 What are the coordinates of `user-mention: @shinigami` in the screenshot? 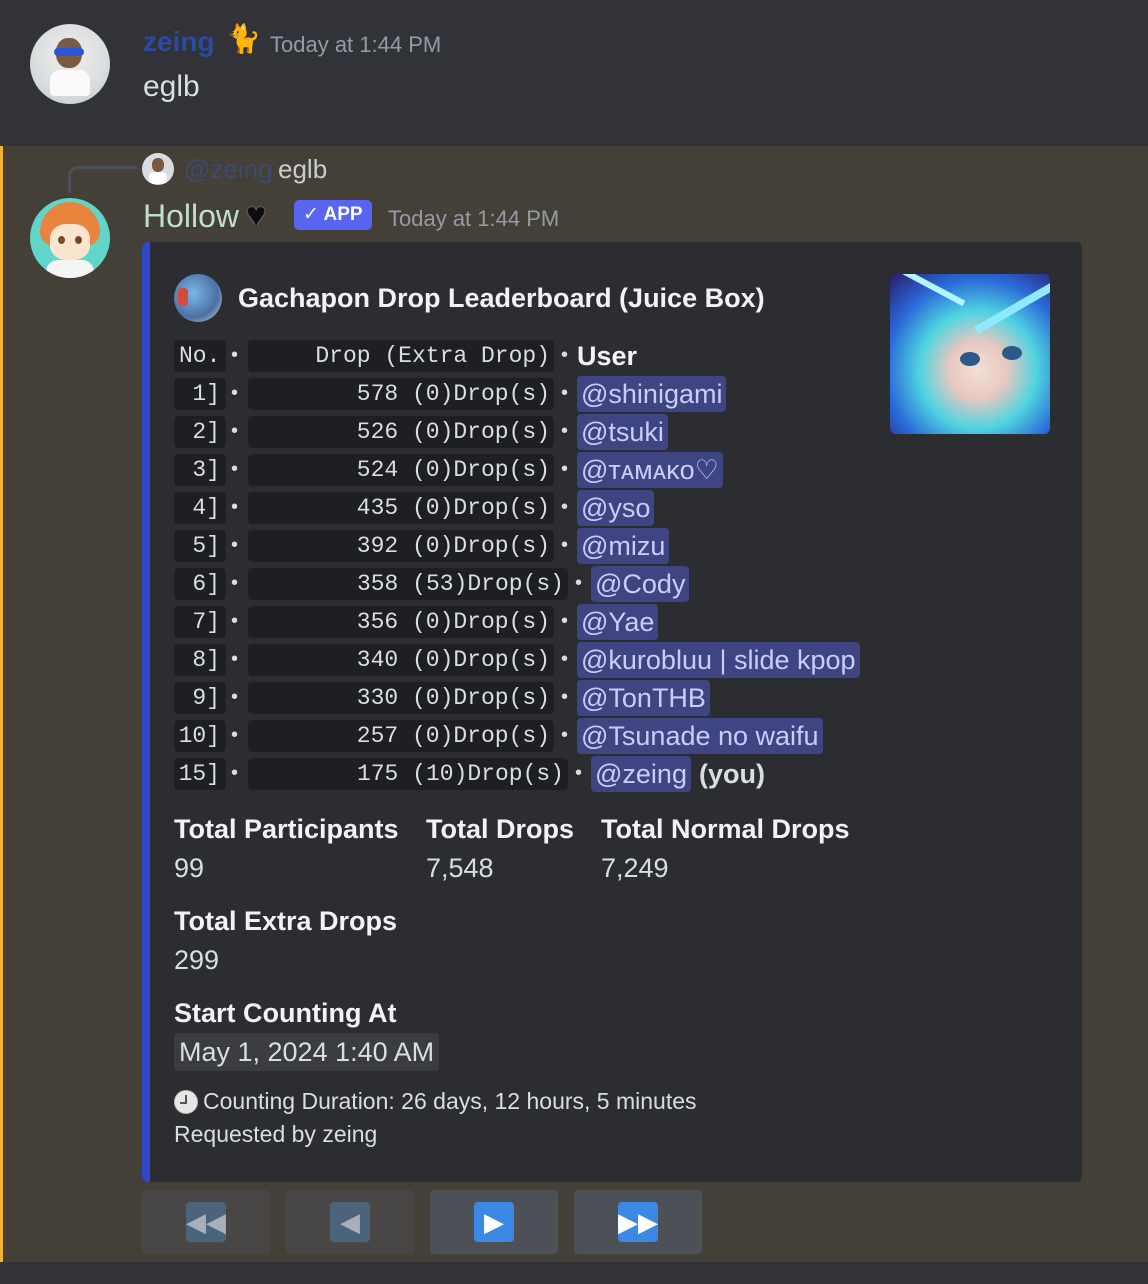 It's located at (652, 394).